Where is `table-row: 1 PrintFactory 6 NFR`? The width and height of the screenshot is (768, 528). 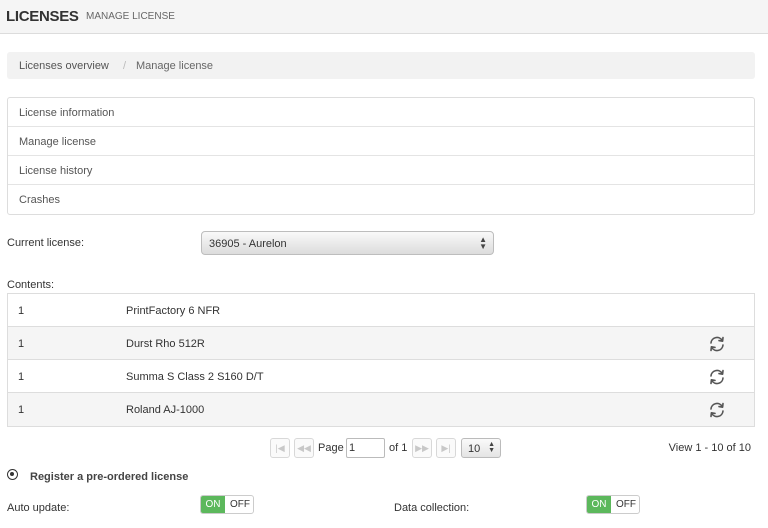 table-row: 1 PrintFactory 6 NFR is located at coordinates (381, 310).